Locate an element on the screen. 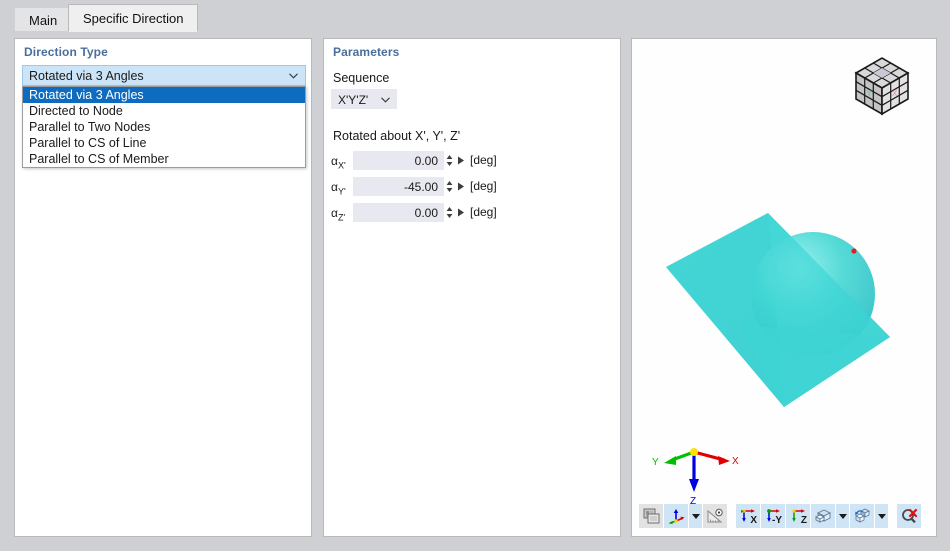 The width and height of the screenshot is (950, 551). alpha-z-input: 0.00 is located at coordinates (398, 212).